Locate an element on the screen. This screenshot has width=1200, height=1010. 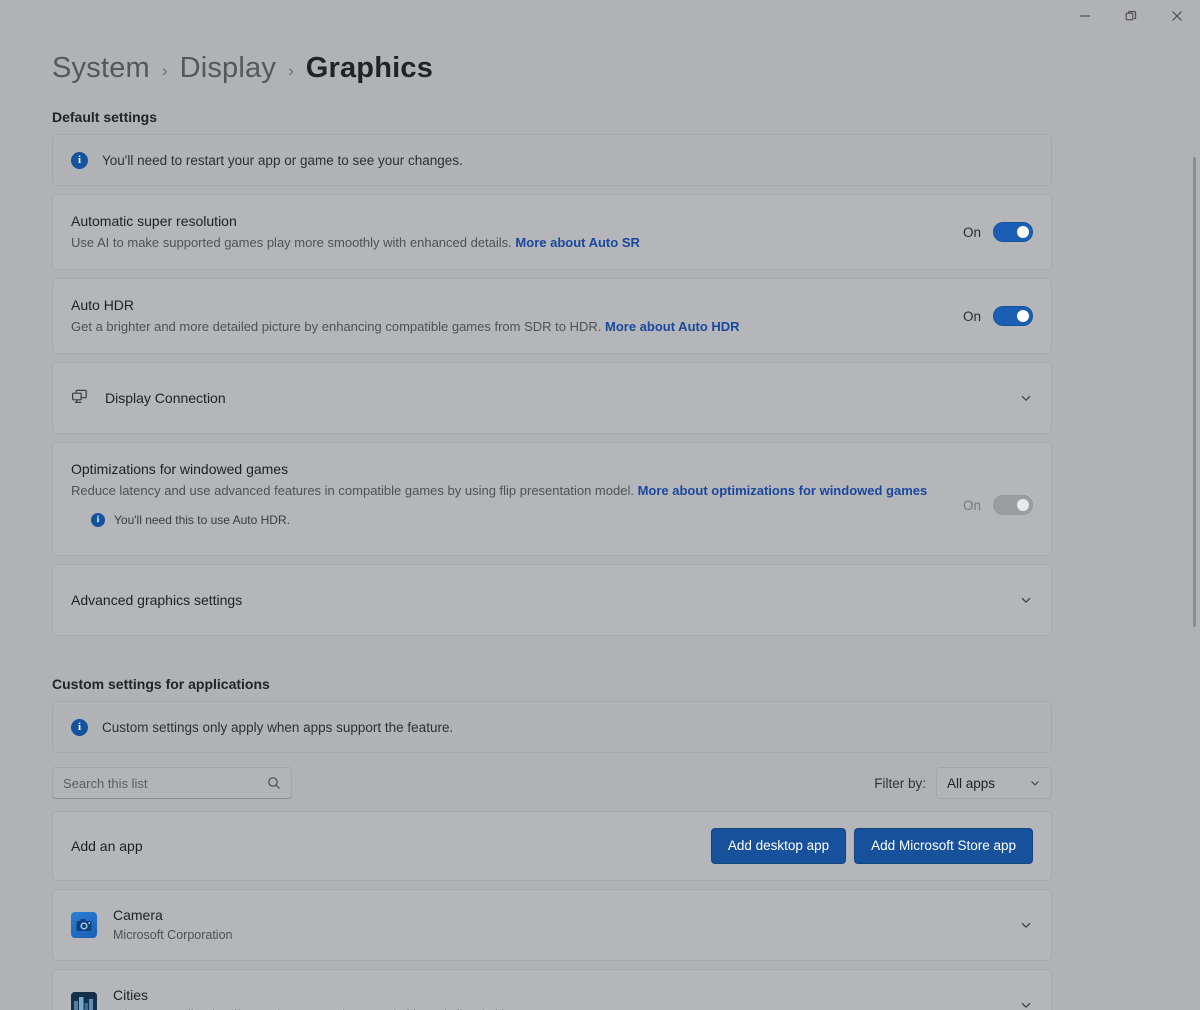
add-app-button-group: Add desktop app Add Microsoft Store app is located at coordinates (871, 846).